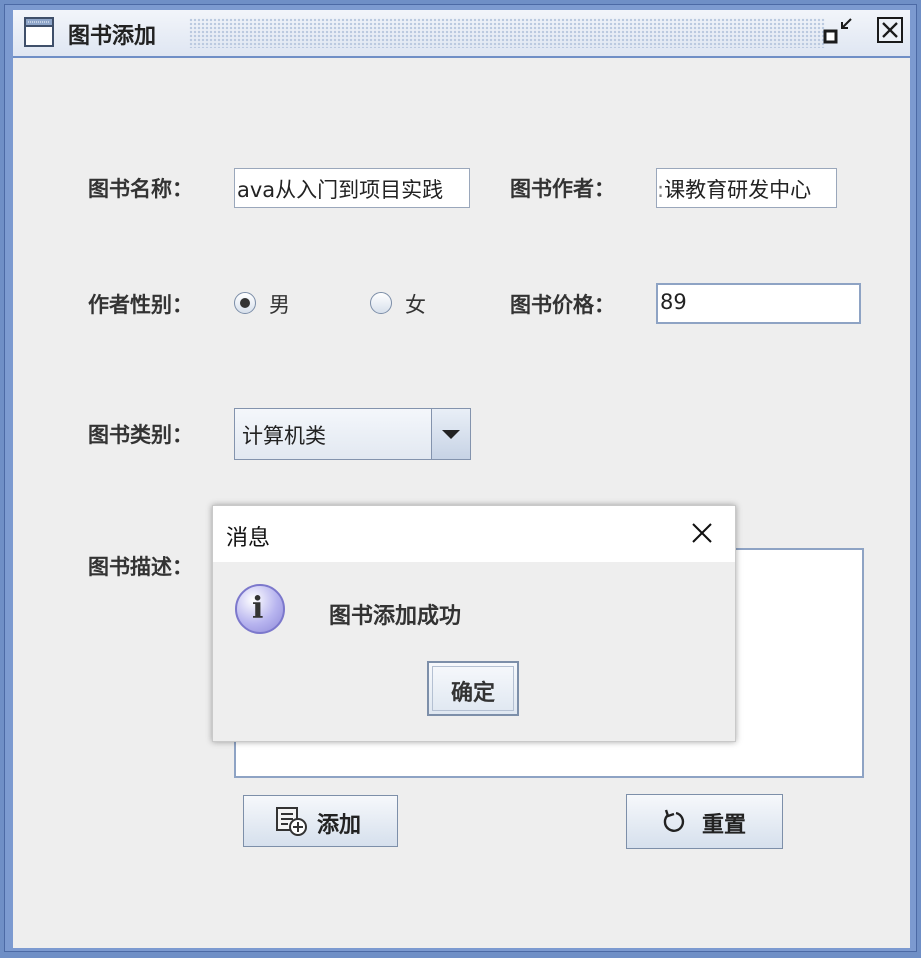  I want to click on title-bar-pattern, so click(507, 33).